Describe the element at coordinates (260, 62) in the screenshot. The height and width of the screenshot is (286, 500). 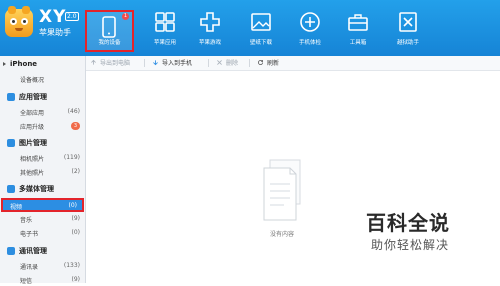
I see `refresh-icon` at that location.